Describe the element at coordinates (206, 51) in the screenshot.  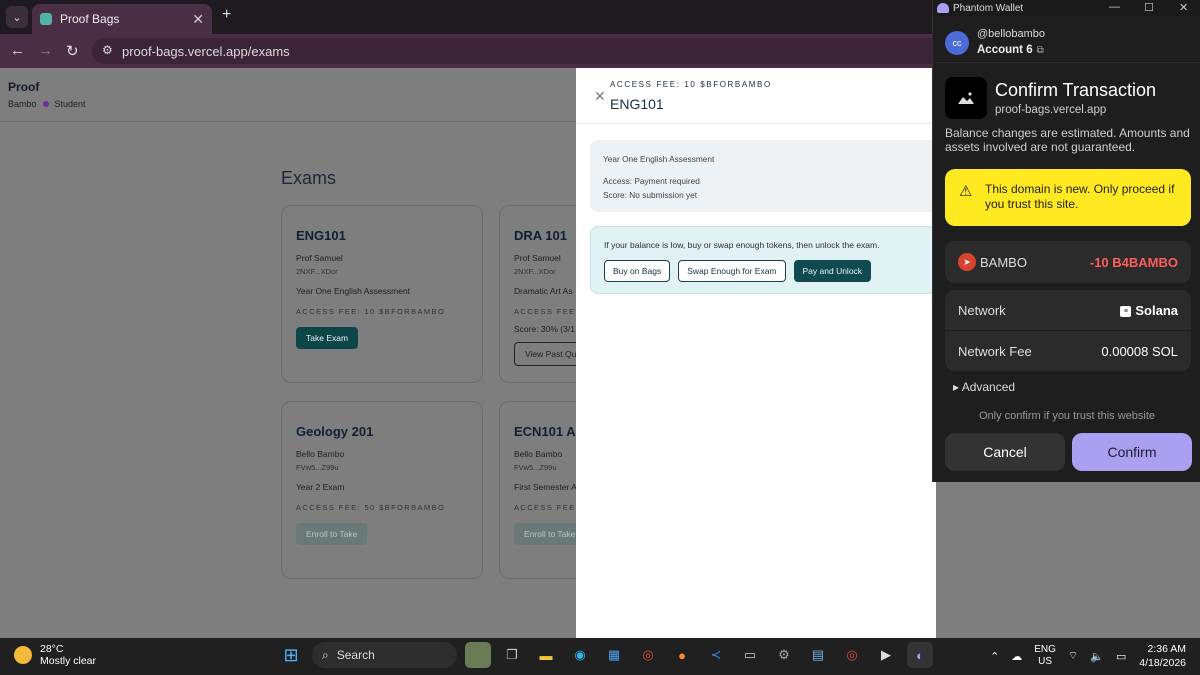
I see `url-text: proof-bags.vercel.app/exams` at that location.